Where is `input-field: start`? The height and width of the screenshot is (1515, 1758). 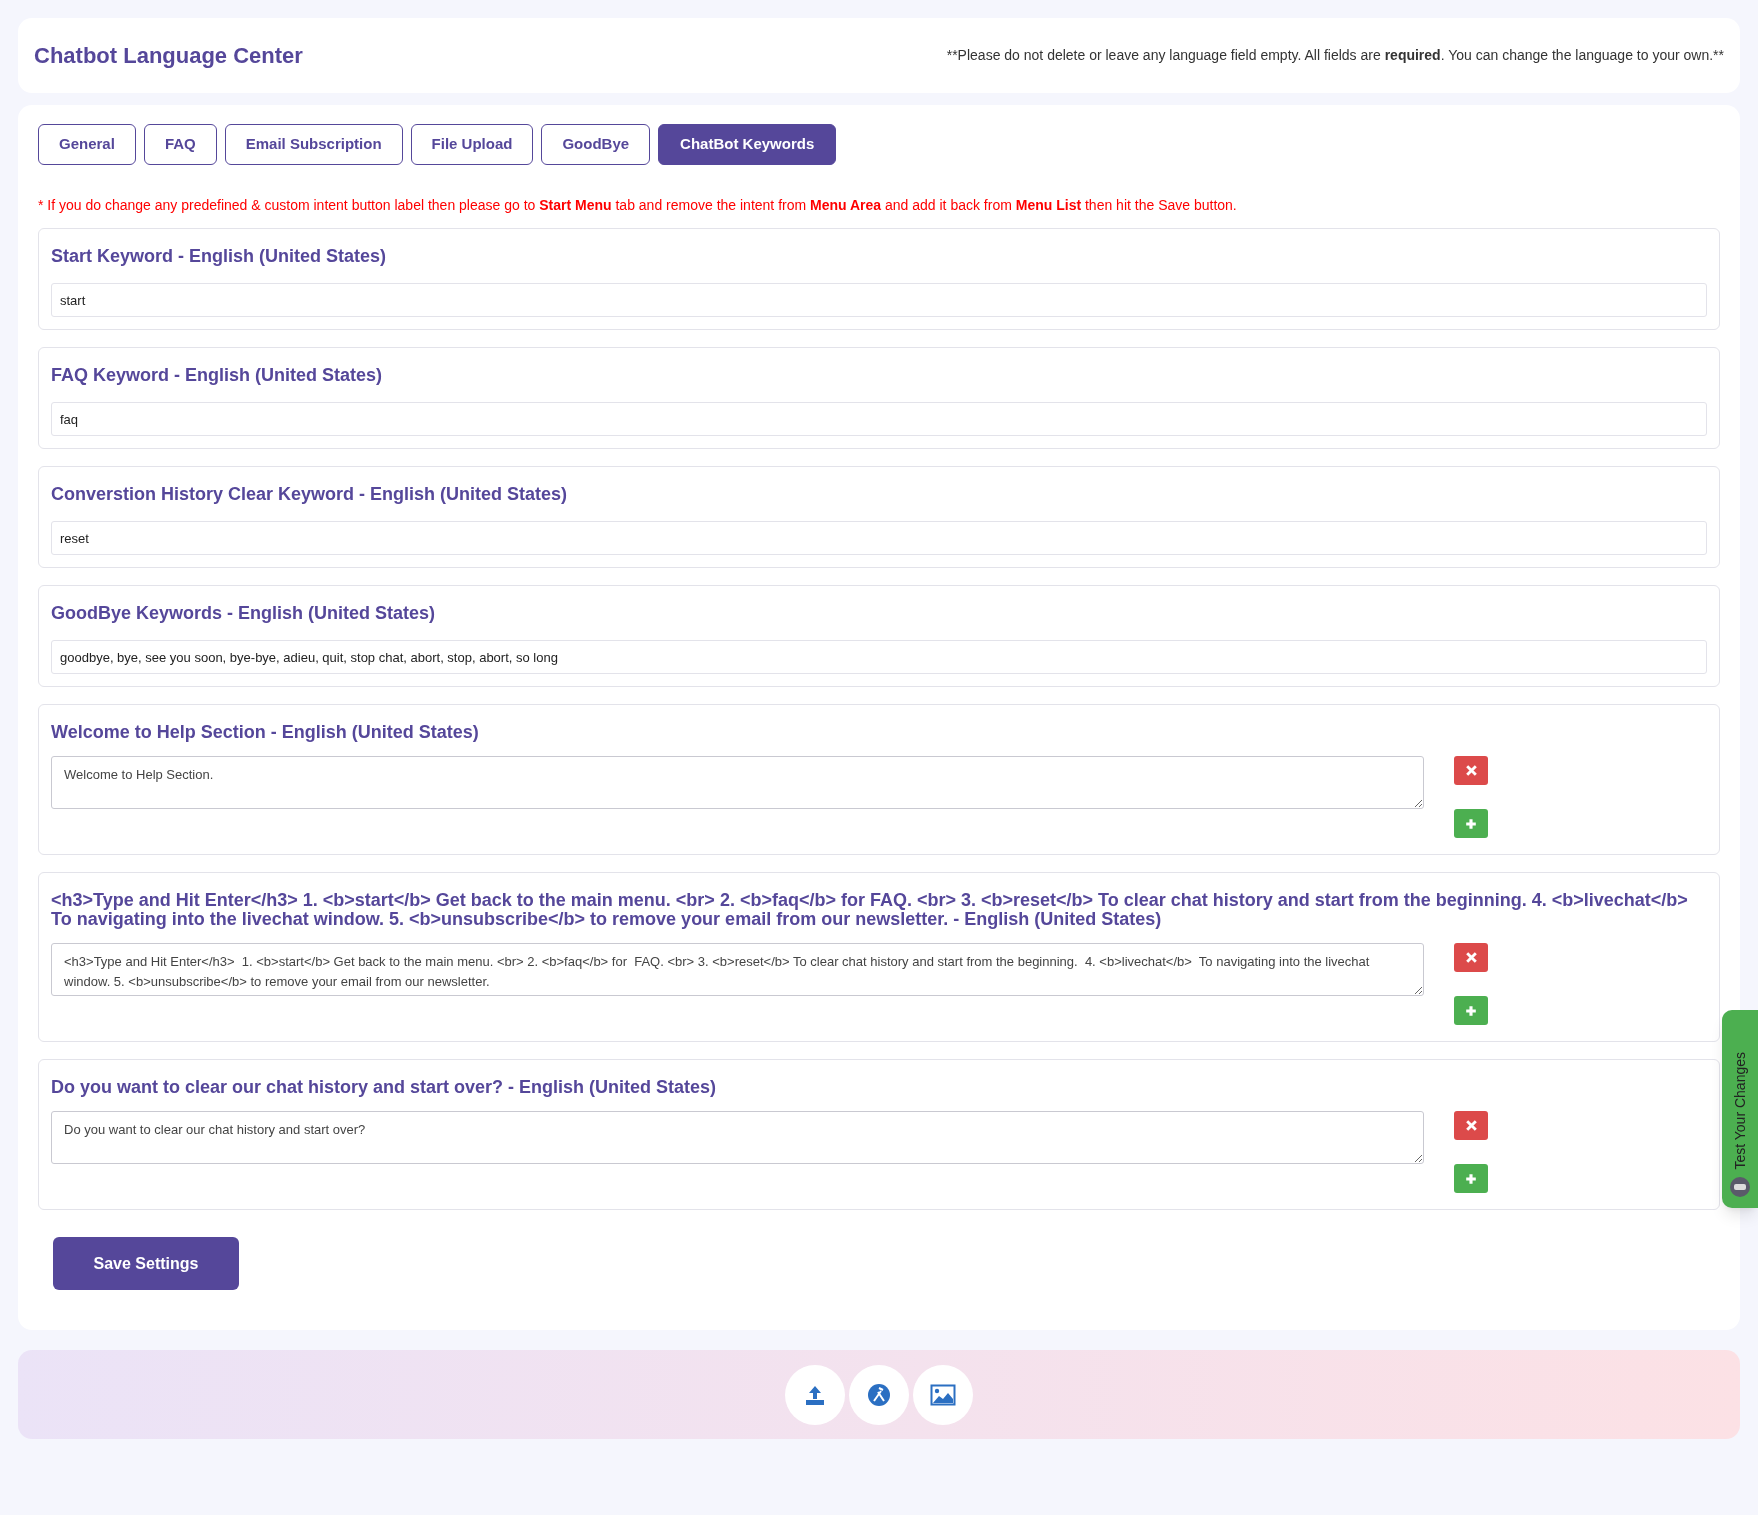 input-field: start is located at coordinates (879, 300).